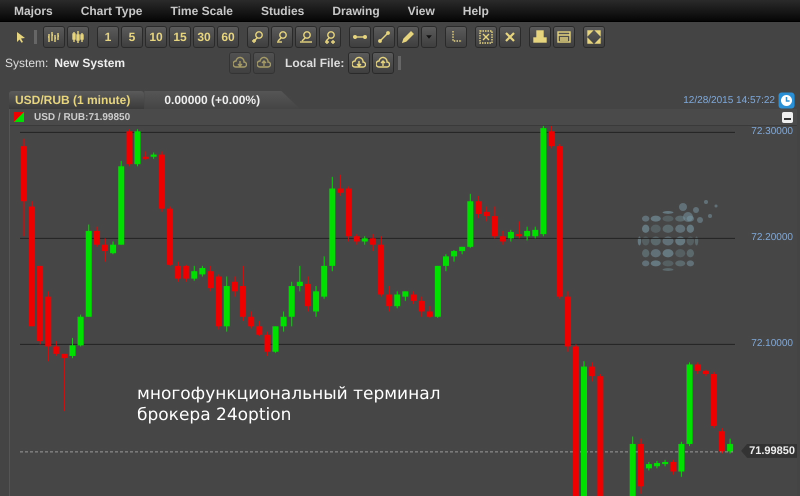  Describe the element at coordinates (156, 37) in the screenshot. I see `timeframe-button: 10` at that location.